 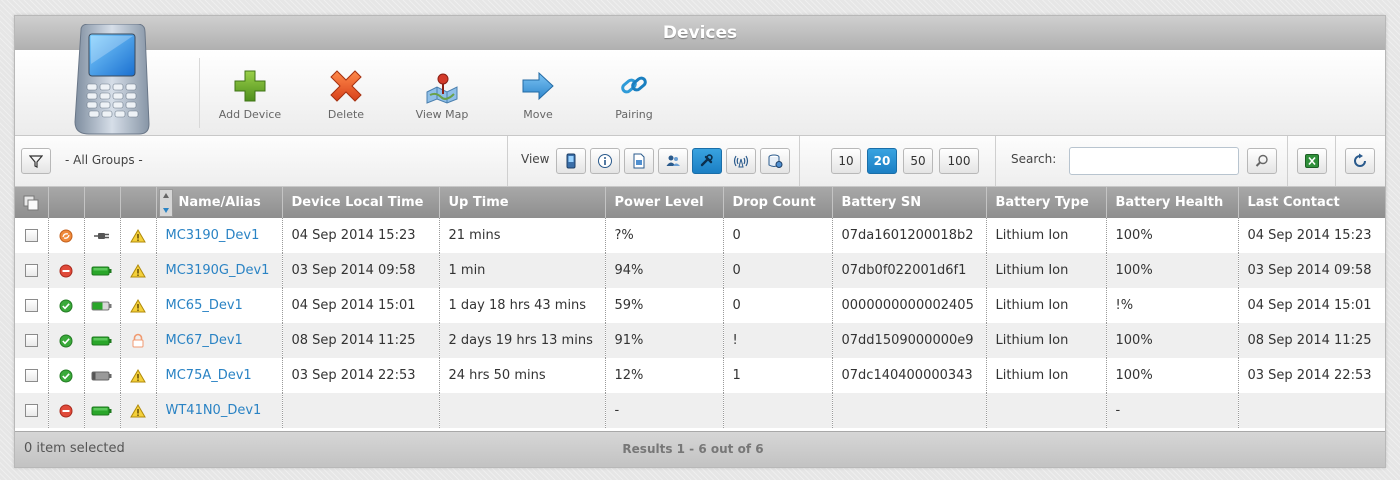 I want to click on cell-battery-sn: 07da1601200018b2, so click(x=909, y=235).